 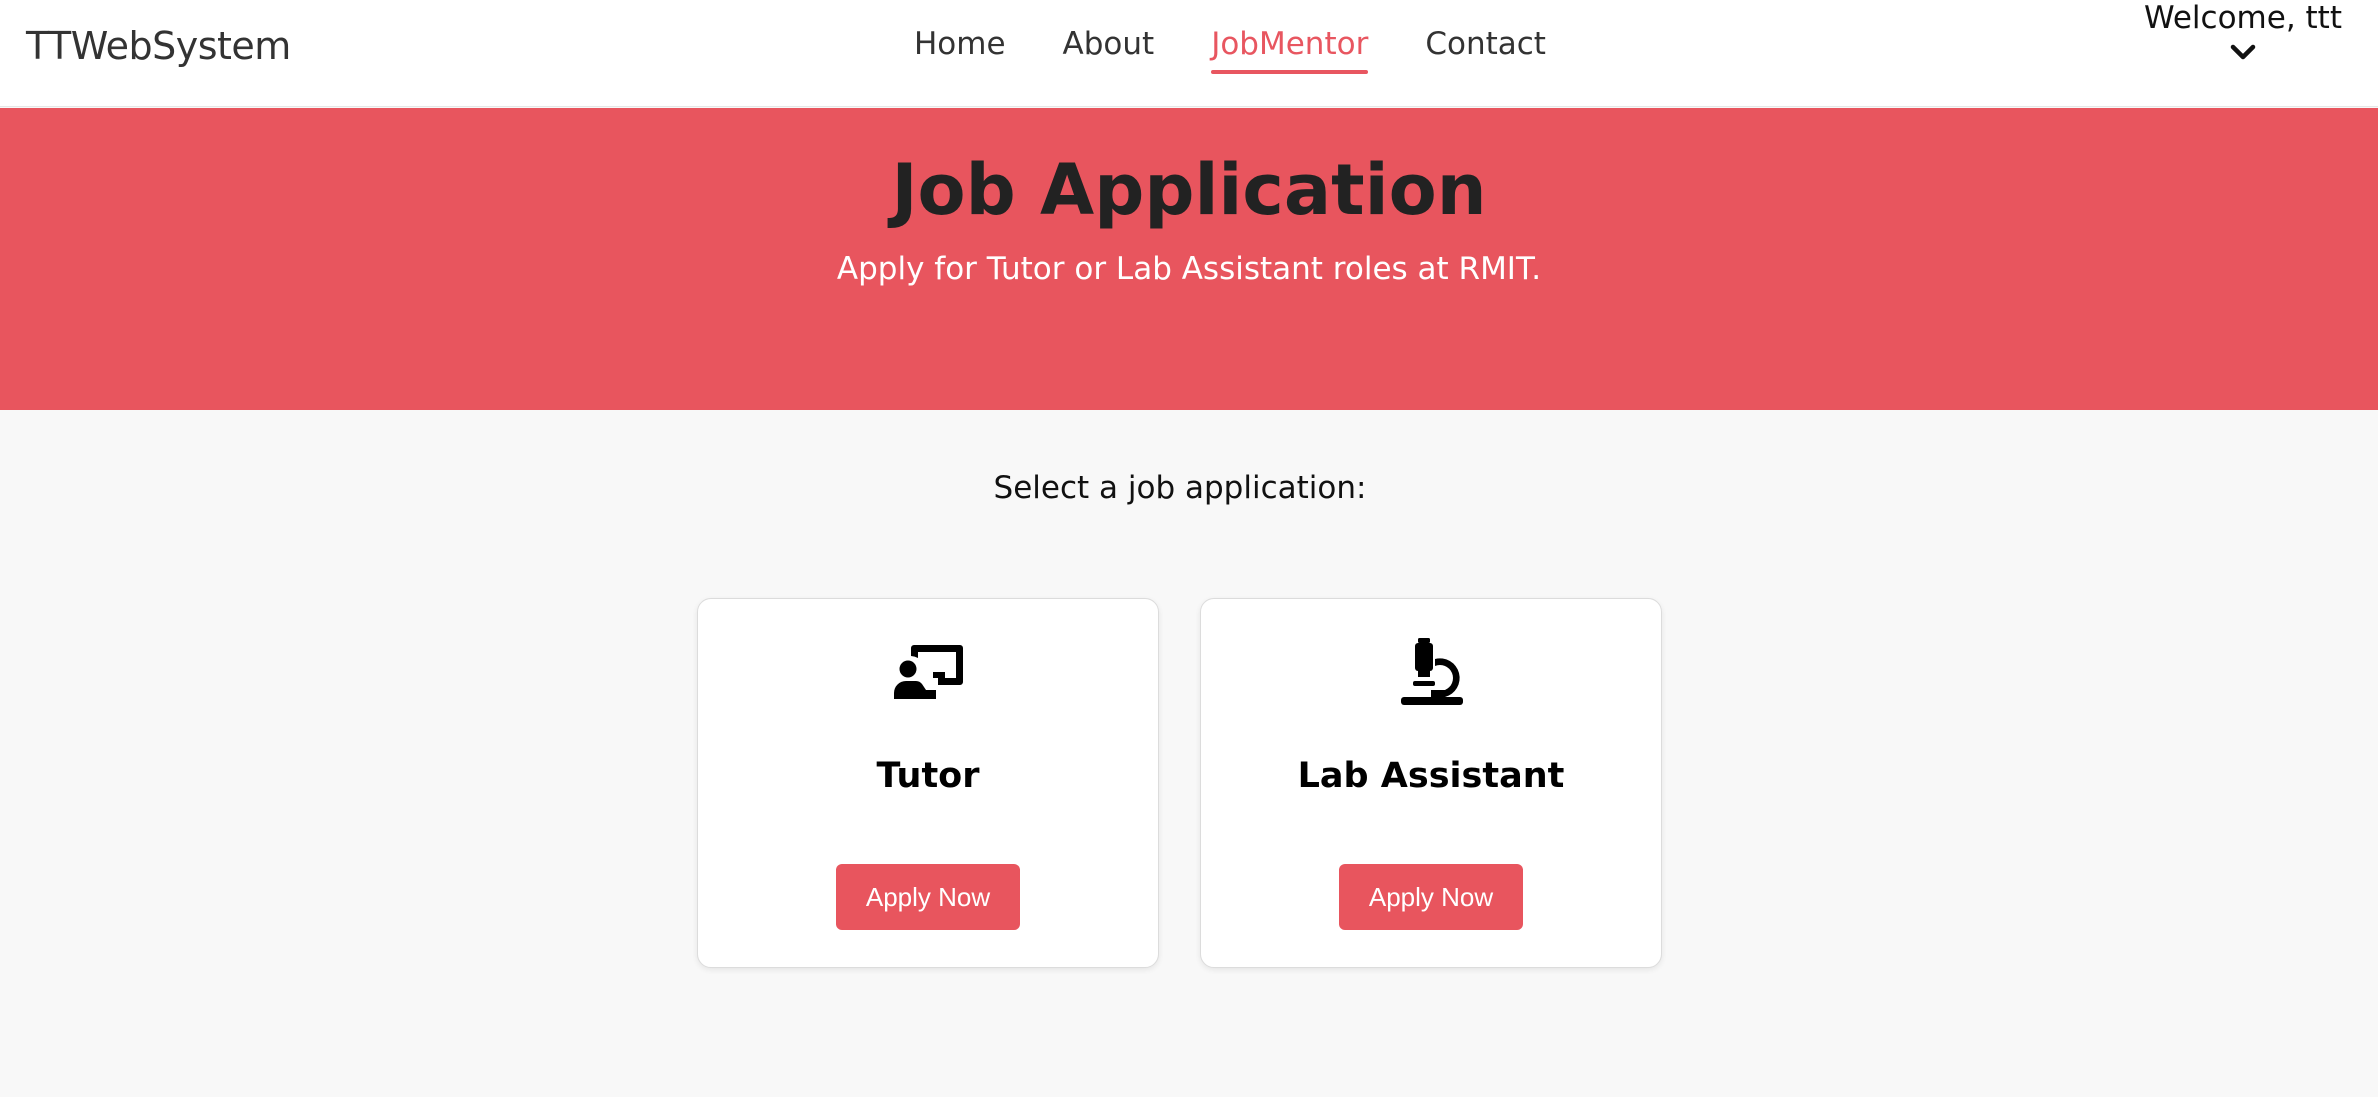 I want to click on user-menu: Welcome, ttt, so click(x=2243, y=31).